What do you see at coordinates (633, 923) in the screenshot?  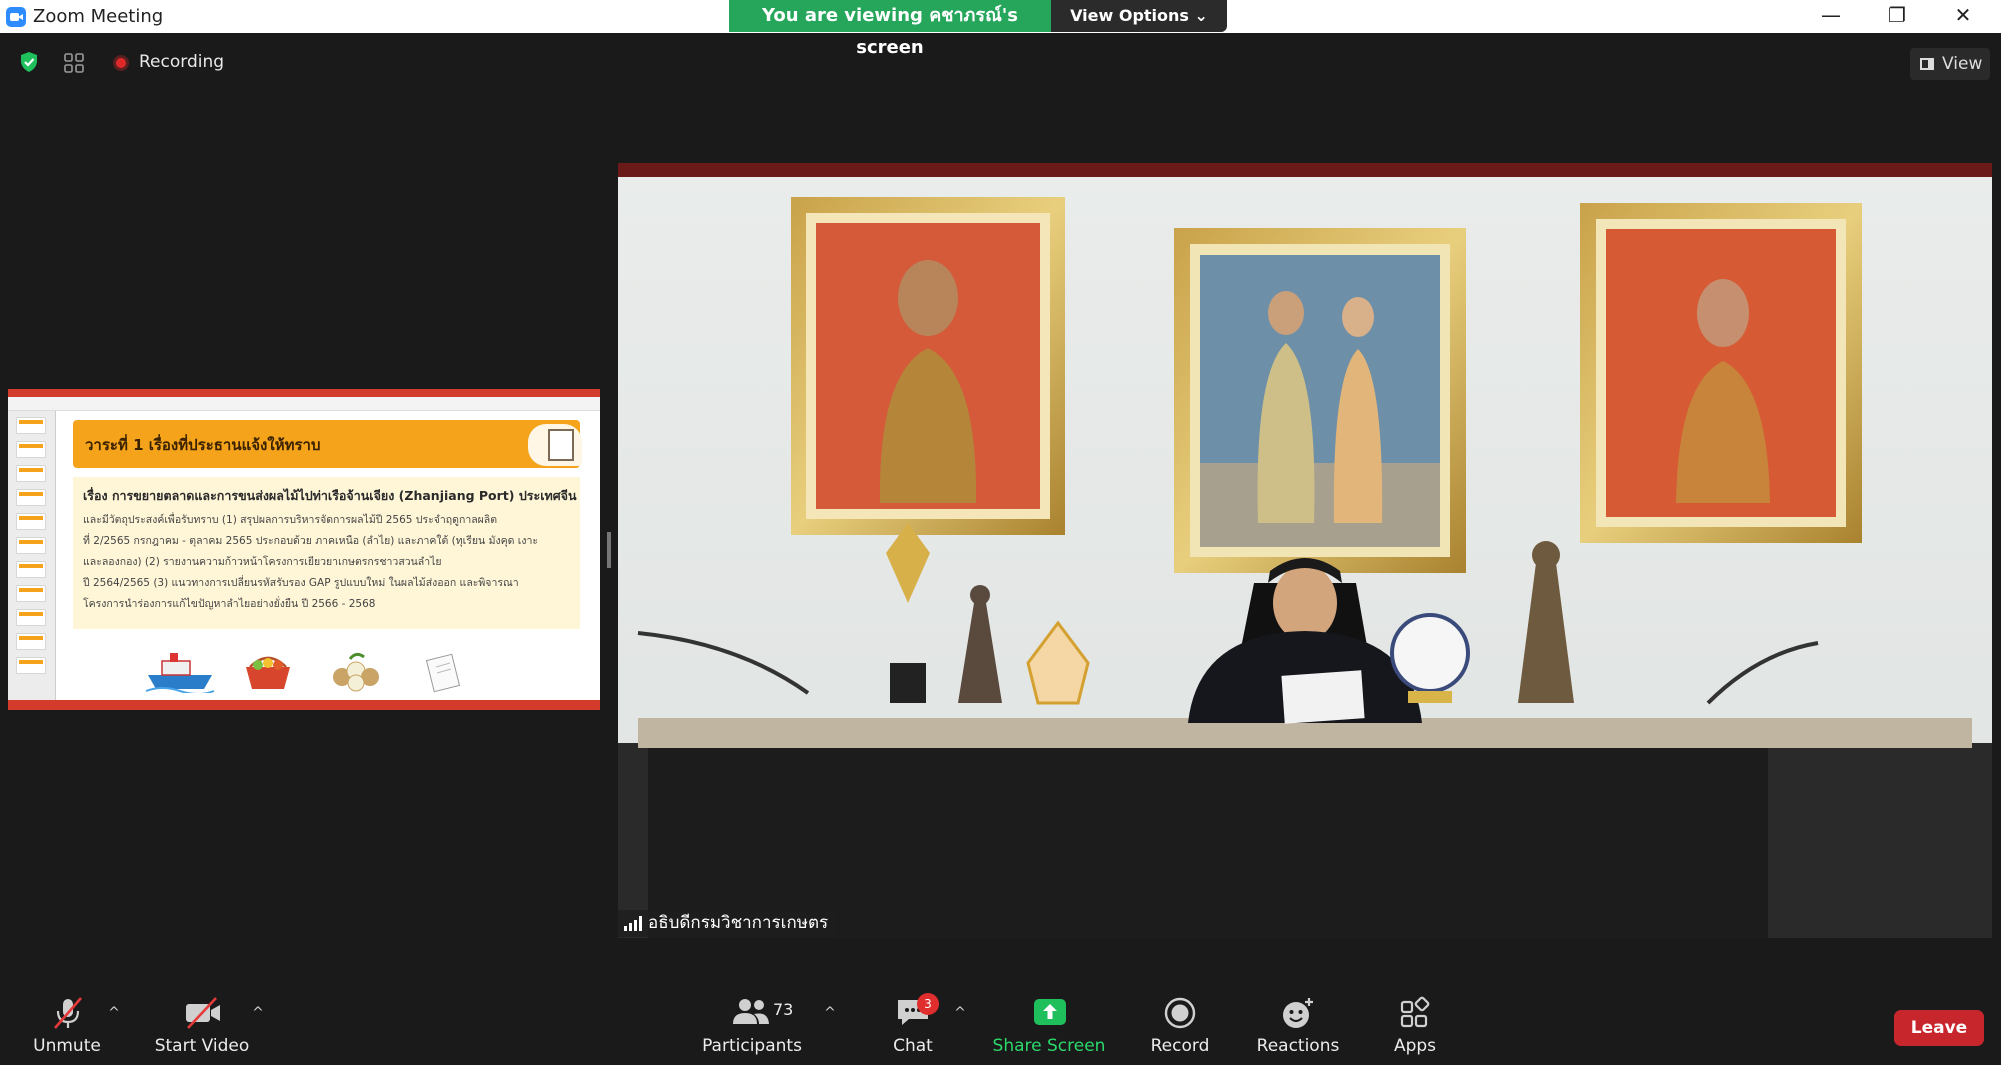 I see `signal-strength-icon` at bounding box center [633, 923].